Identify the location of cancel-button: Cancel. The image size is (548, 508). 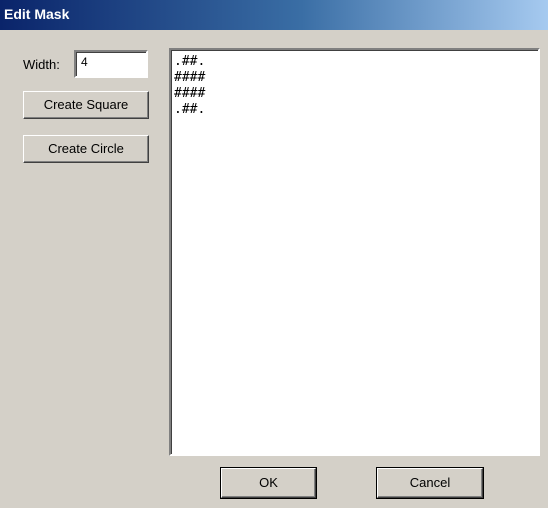
(430, 483).